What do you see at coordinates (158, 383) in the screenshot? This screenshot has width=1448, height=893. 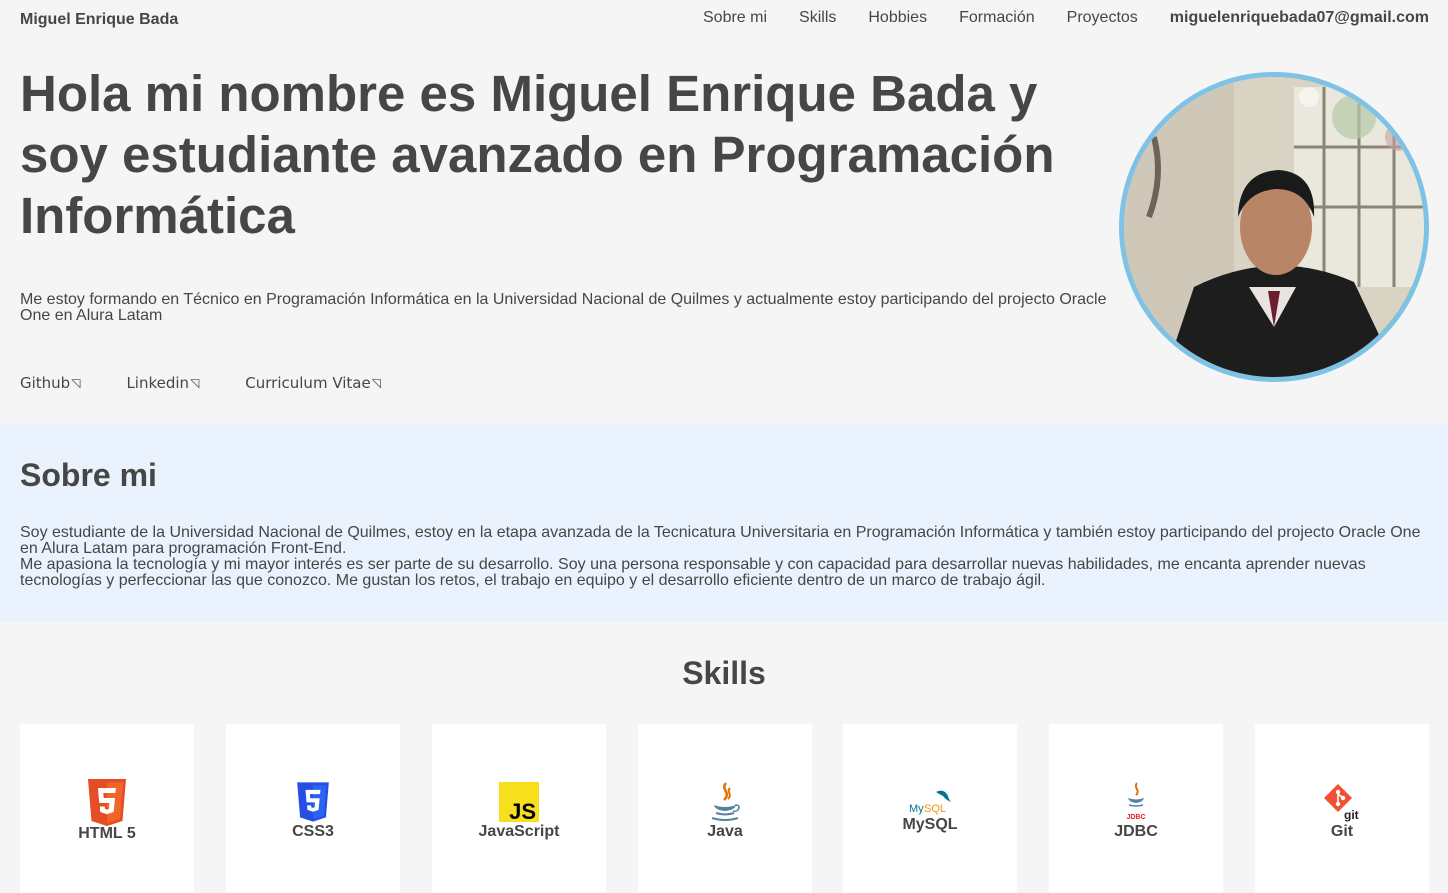 I see `linkedin-link-label: Linkedin` at bounding box center [158, 383].